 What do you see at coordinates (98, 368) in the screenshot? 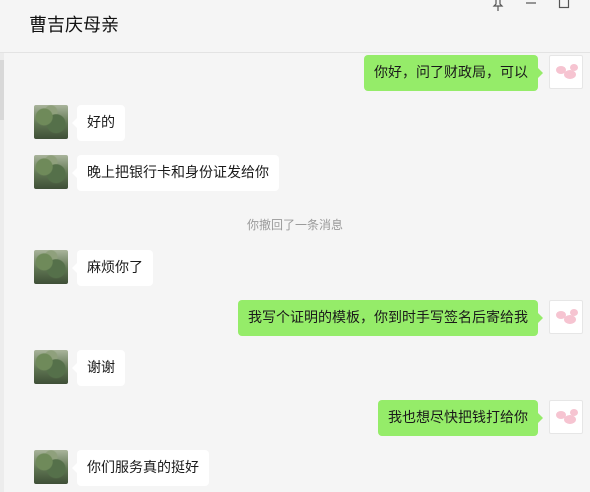
I see `message-bubble-incoming: 谢谢` at bounding box center [98, 368].